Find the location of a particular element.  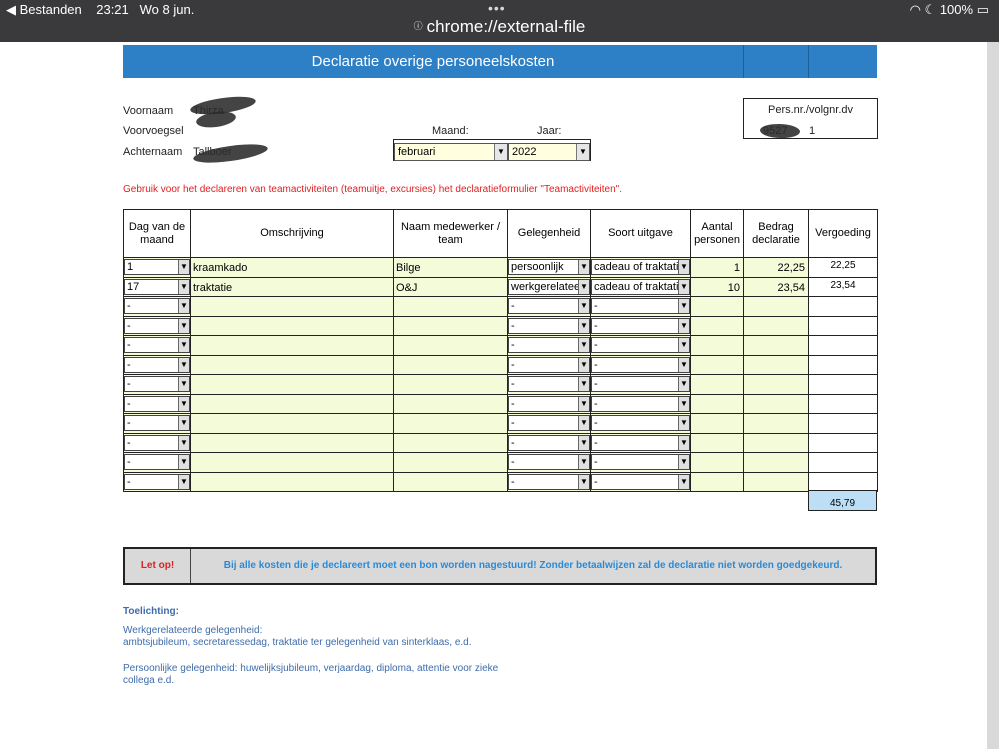

dag-cell: 17 ▼ is located at coordinates (157, 286).